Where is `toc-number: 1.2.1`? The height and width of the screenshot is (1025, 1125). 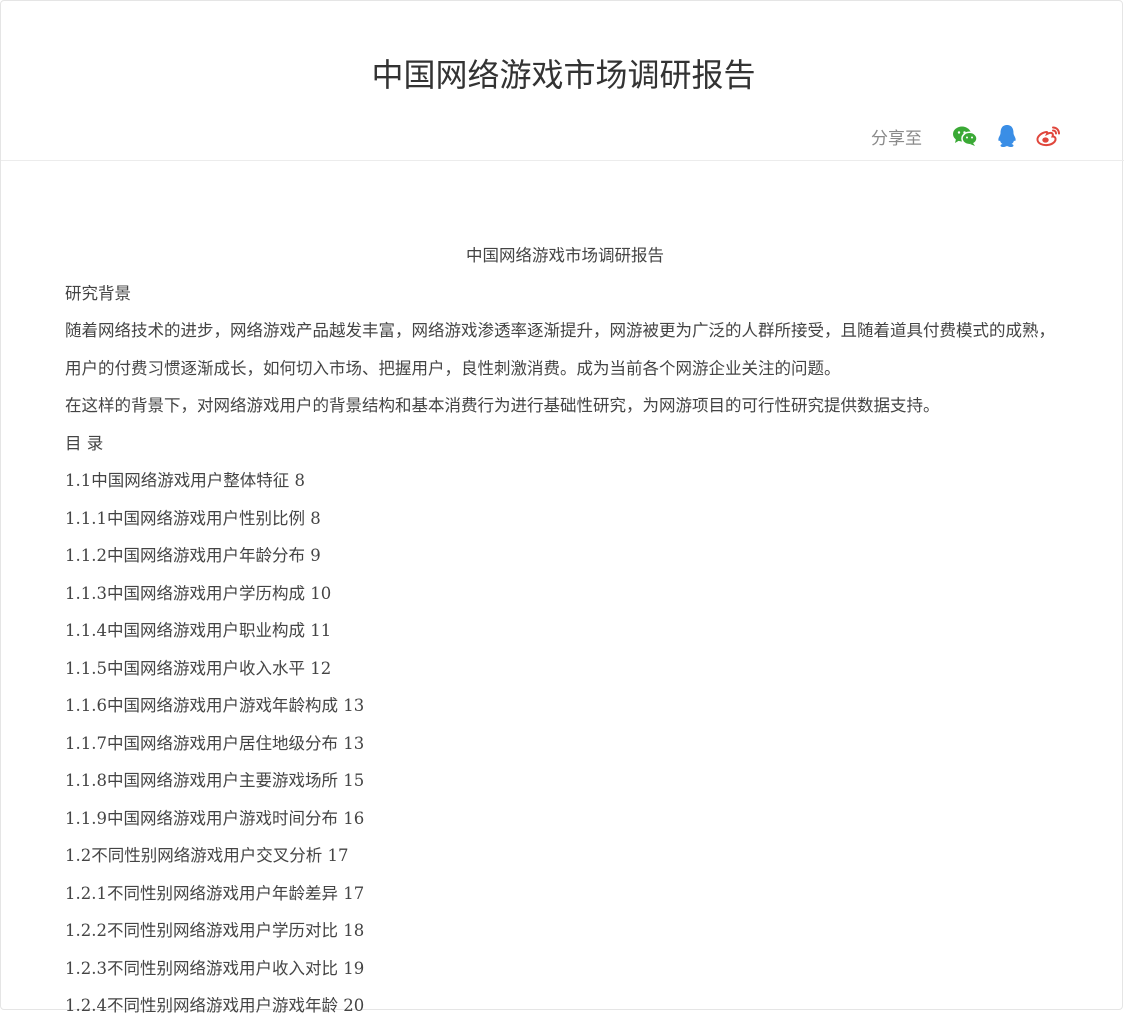 toc-number: 1.2.1 is located at coordinates (86, 893).